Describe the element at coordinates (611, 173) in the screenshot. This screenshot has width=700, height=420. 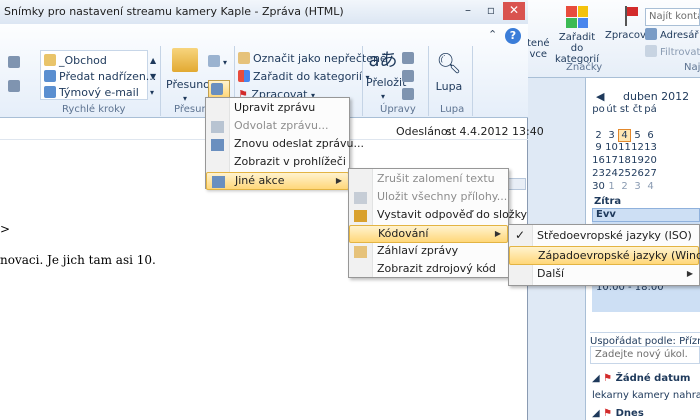
I see `calendar-day: 24` at that location.